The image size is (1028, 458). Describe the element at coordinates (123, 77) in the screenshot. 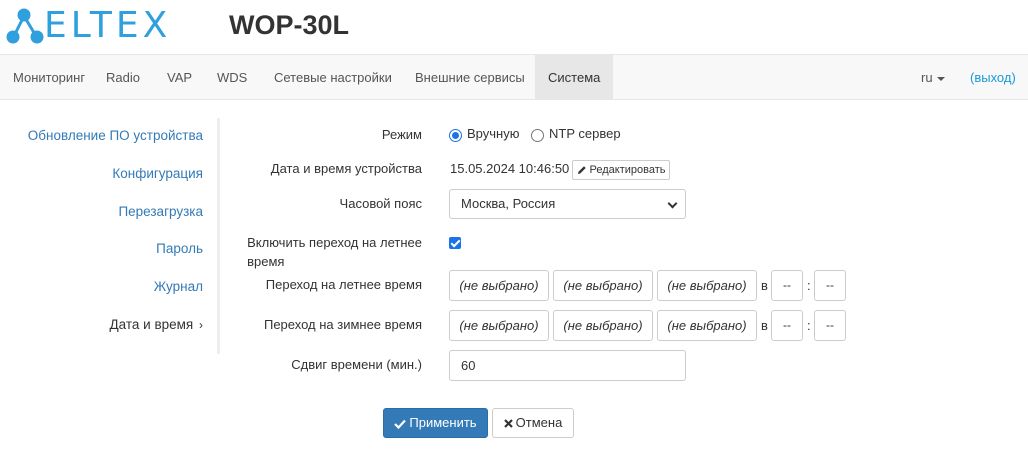

I see `nav-item-radio: Radio` at that location.